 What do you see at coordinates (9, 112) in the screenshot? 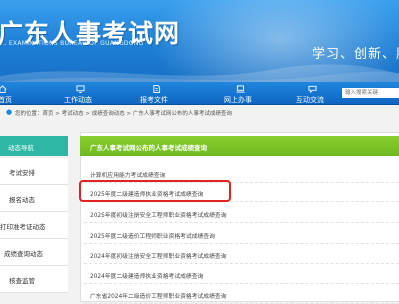
I see `location-pin-icon: ●` at bounding box center [9, 112].